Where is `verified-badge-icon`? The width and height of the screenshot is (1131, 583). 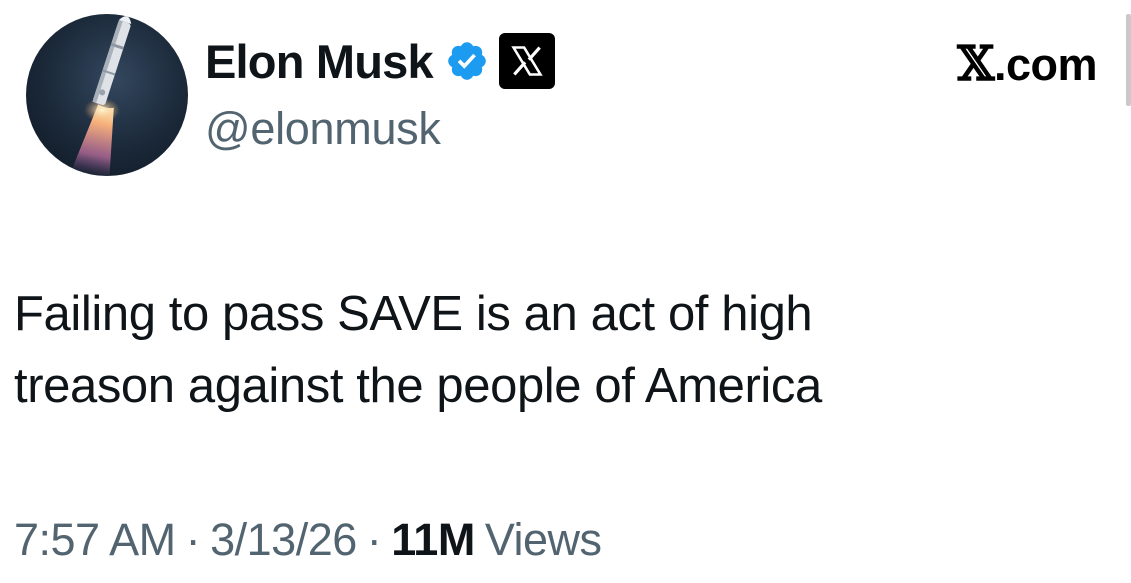
verified-badge-icon is located at coordinates (467, 61).